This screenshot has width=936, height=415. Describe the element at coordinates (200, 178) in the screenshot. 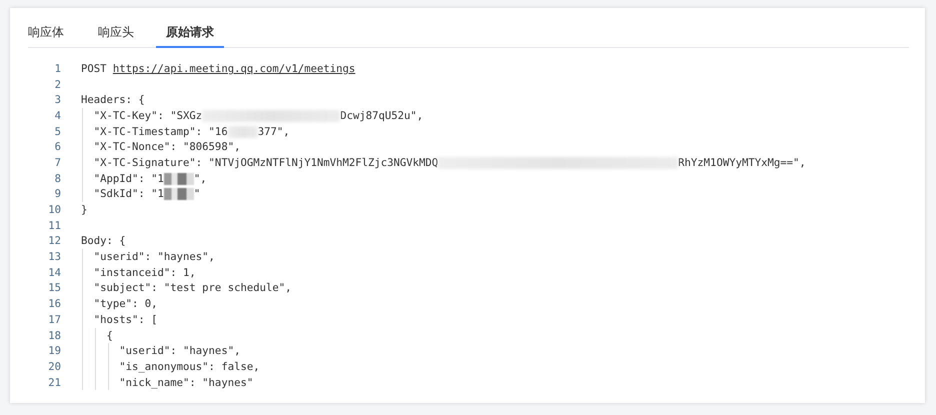

I see `code-text: ",` at that location.